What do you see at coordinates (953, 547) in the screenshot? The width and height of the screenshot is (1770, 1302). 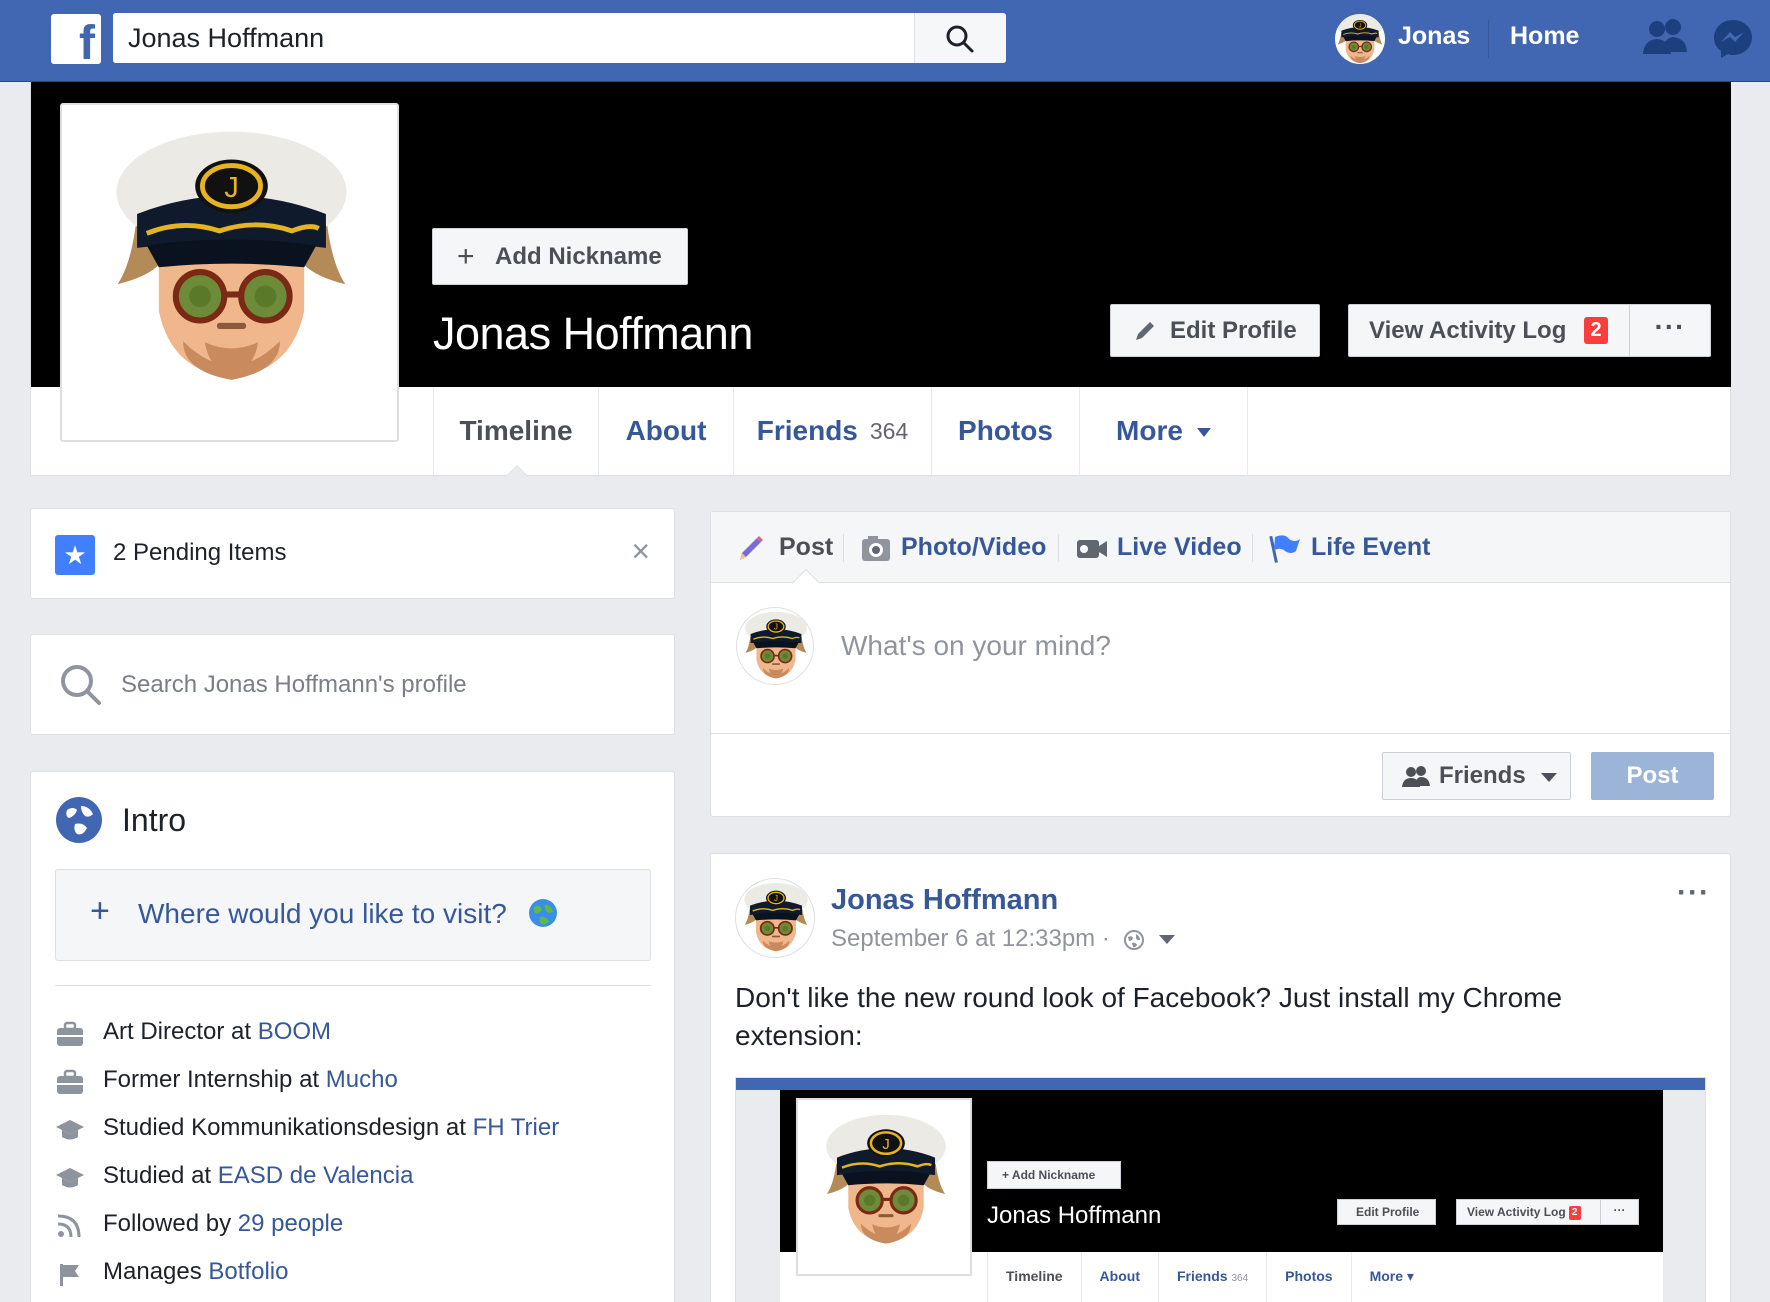 I see `composer-tab-photo-video: Photo/Video` at bounding box center [953, 547].